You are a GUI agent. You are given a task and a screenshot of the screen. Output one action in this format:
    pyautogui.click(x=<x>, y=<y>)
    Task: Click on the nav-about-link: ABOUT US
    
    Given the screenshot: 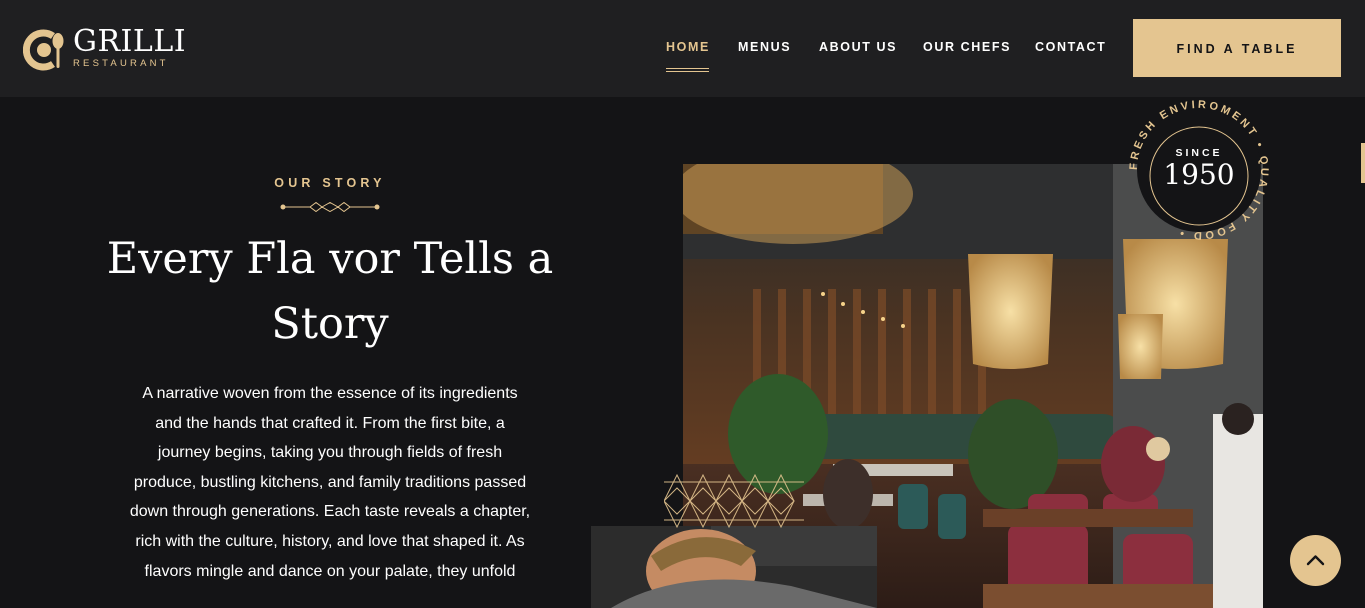 What is the action you would take?
    pyautogui.click(x=858, y=47)
    